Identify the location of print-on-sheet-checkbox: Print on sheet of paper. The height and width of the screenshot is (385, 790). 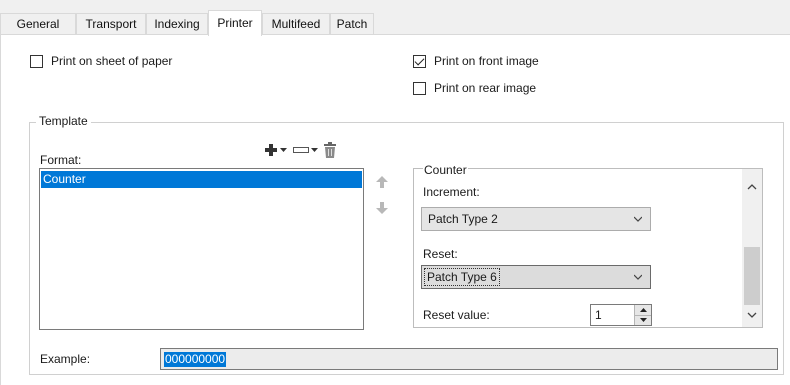
(101, 61).